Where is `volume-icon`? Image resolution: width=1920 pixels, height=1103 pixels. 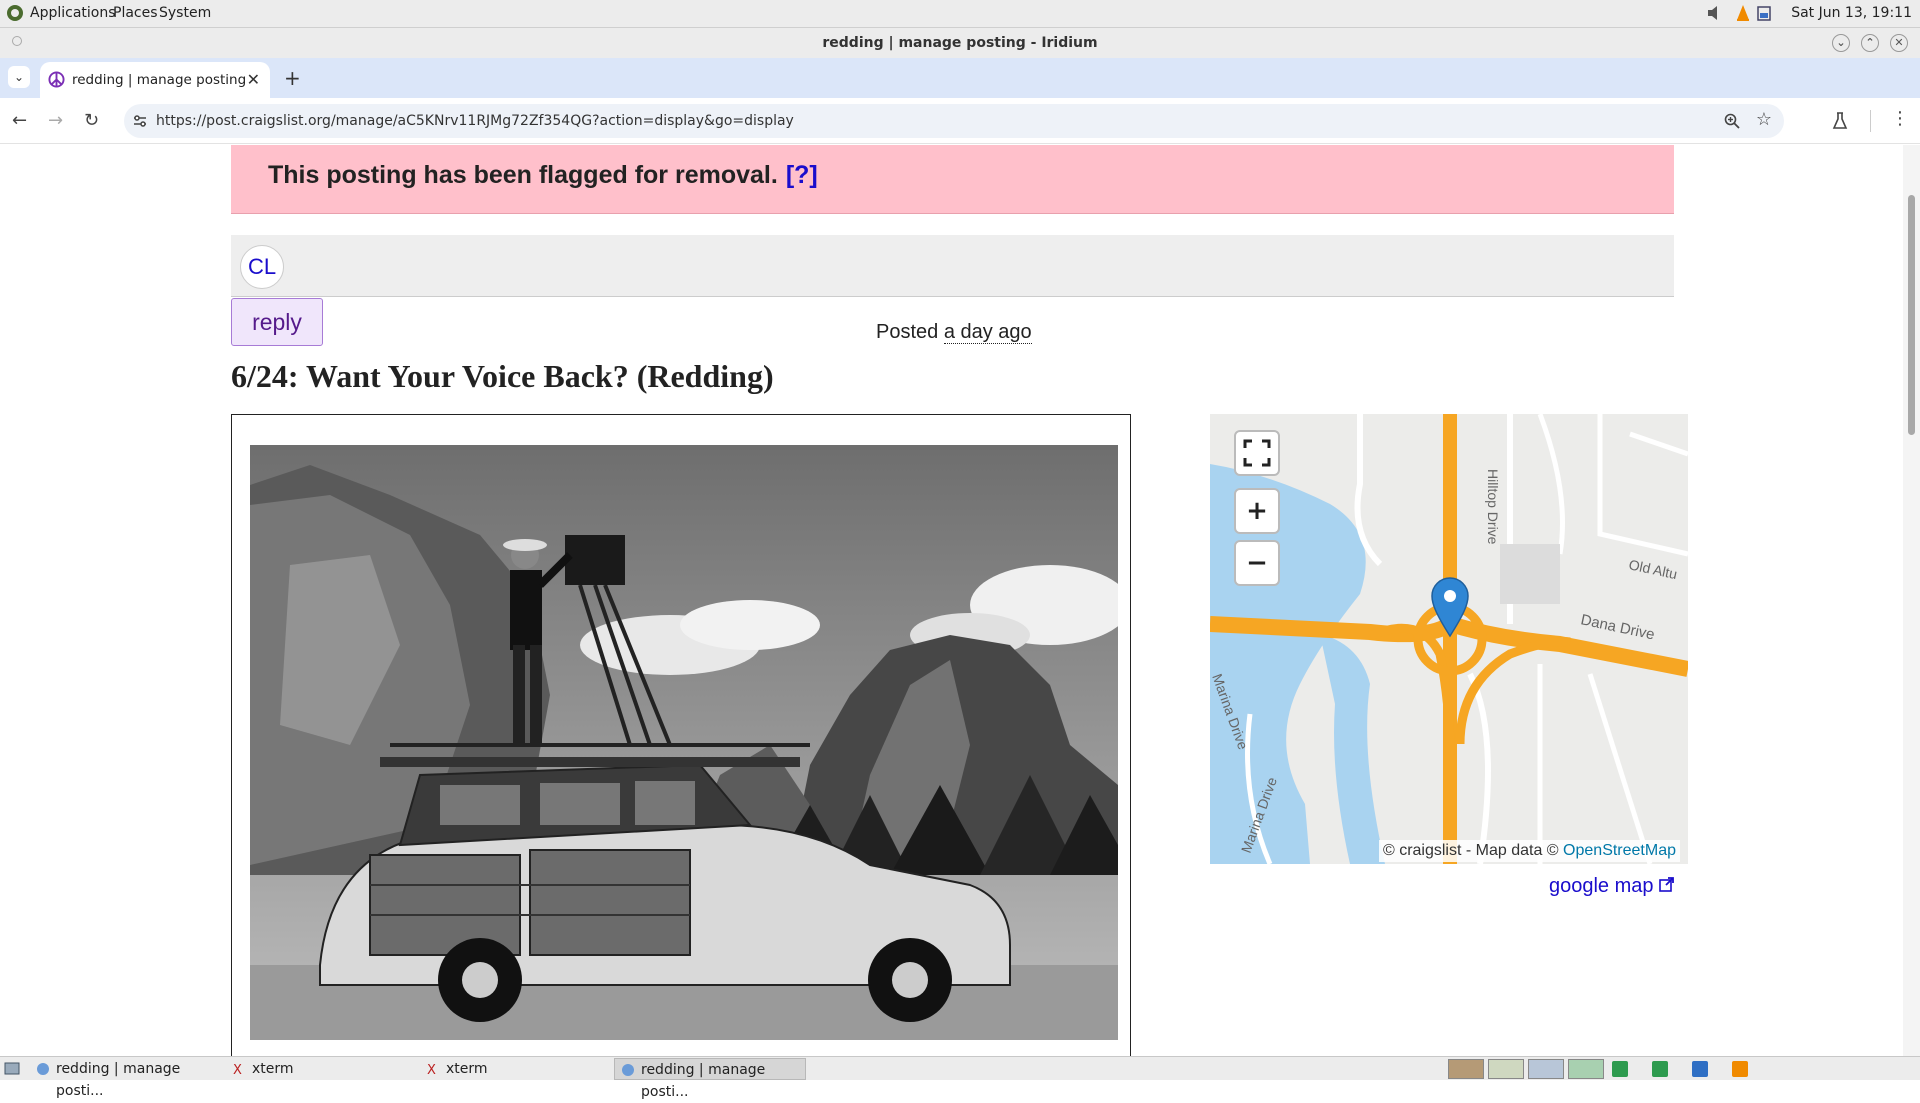 volume-icon is located at coordinates (1714, 13).